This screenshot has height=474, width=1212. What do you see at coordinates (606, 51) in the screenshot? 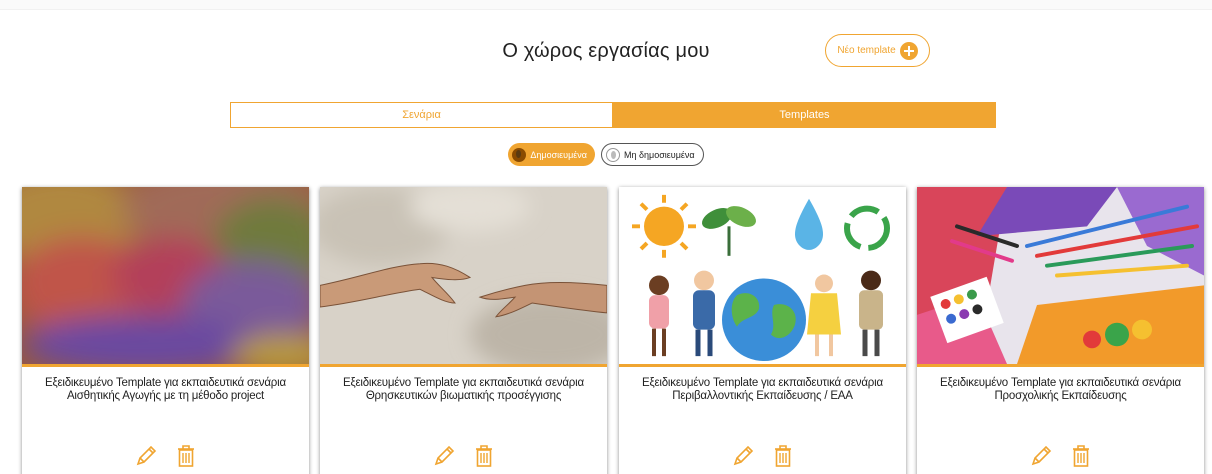
I see `page-title: Ο χώρος εργασίας μου` at bounding box center [606, 51].